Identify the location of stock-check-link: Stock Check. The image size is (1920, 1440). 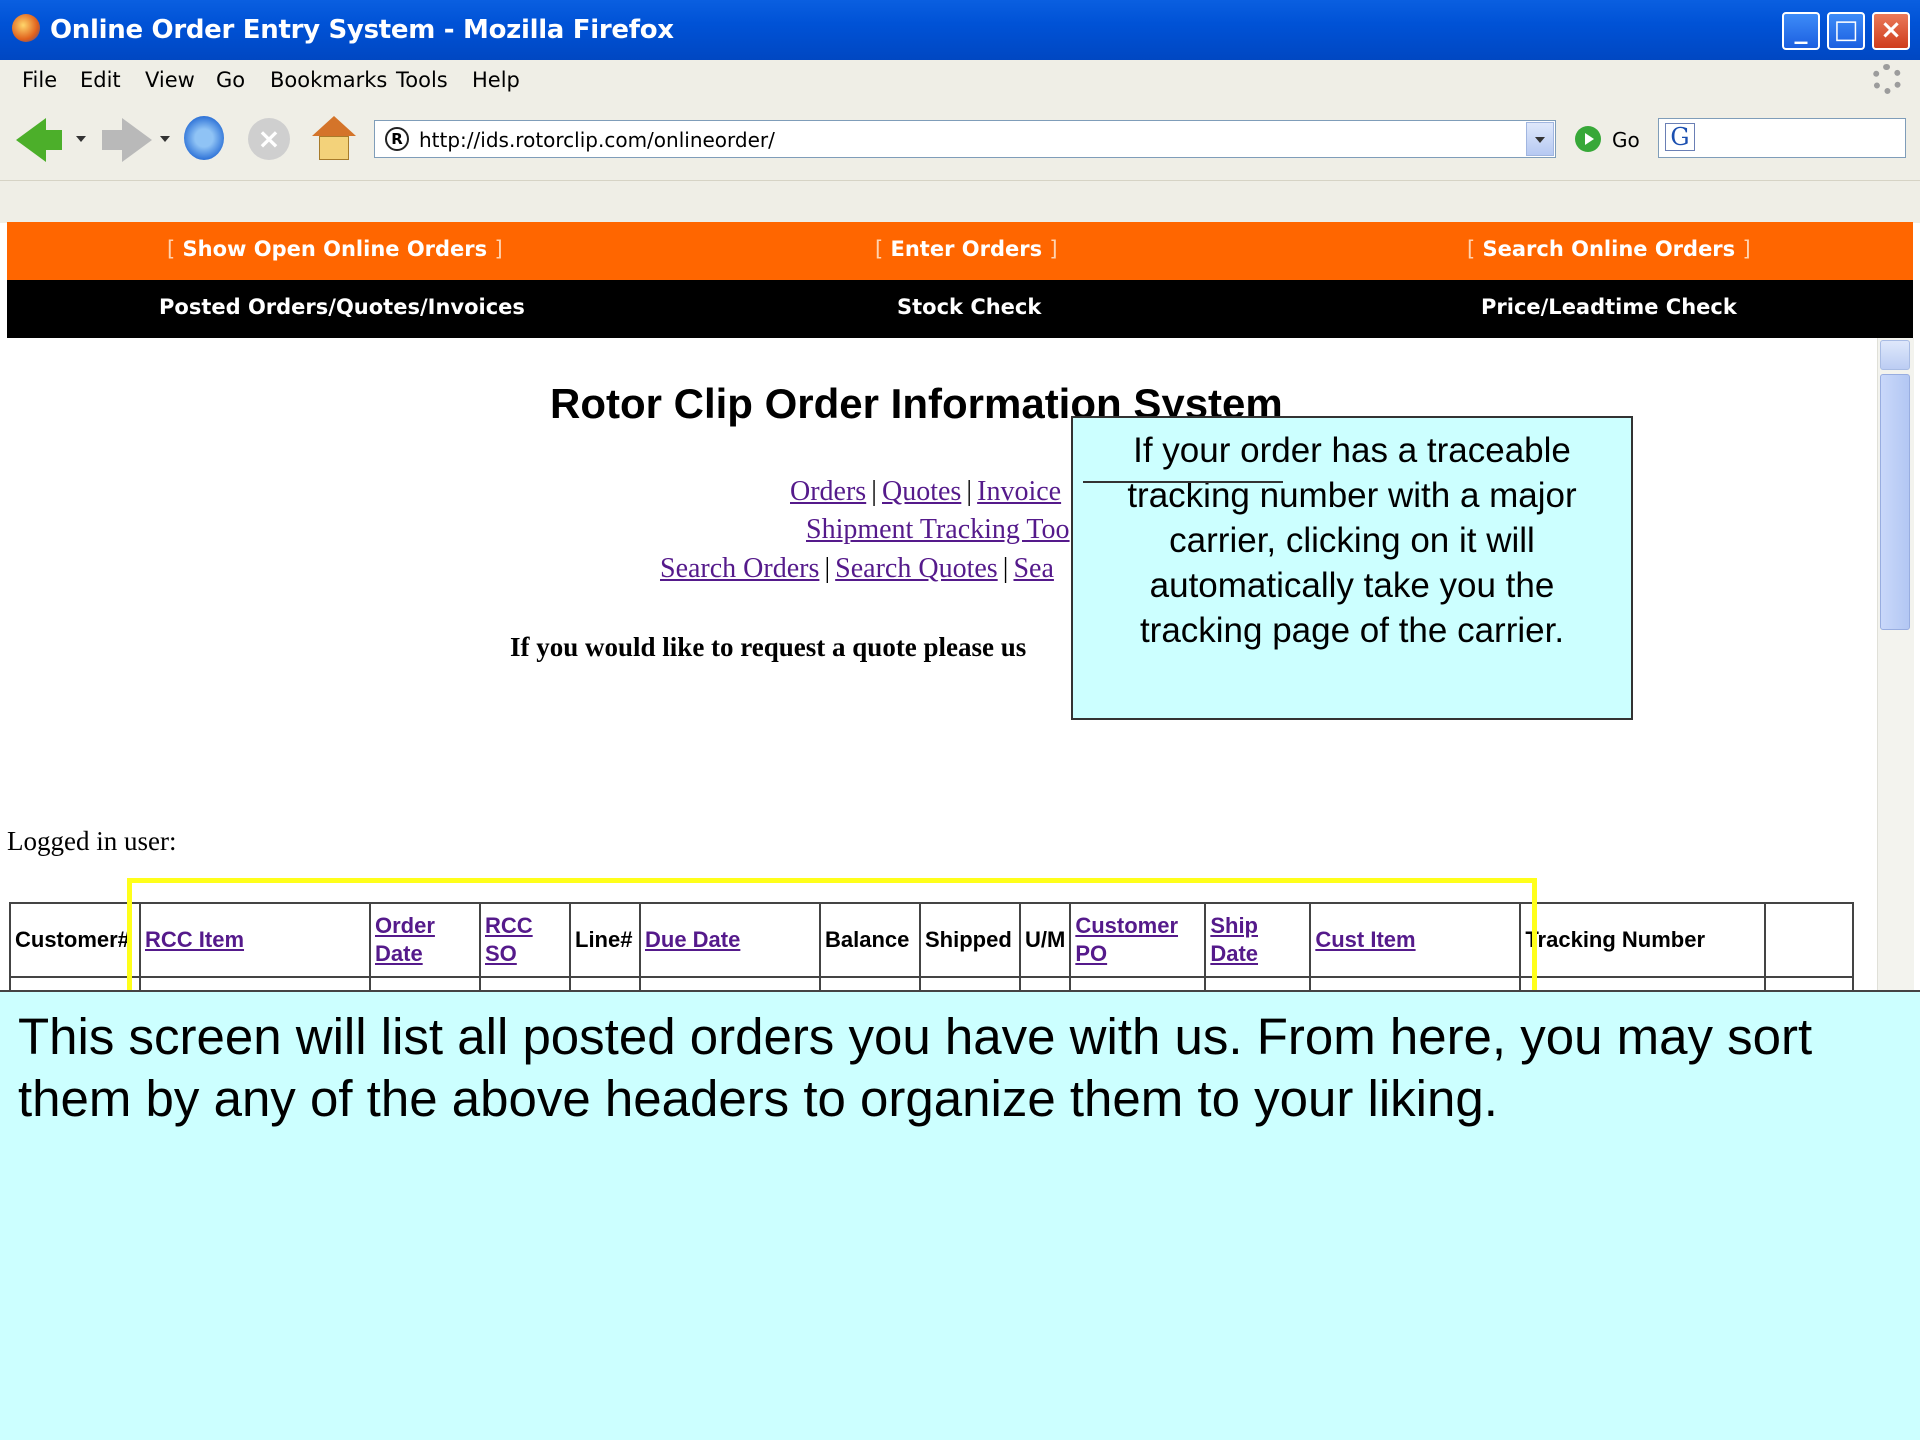
(969, 307).